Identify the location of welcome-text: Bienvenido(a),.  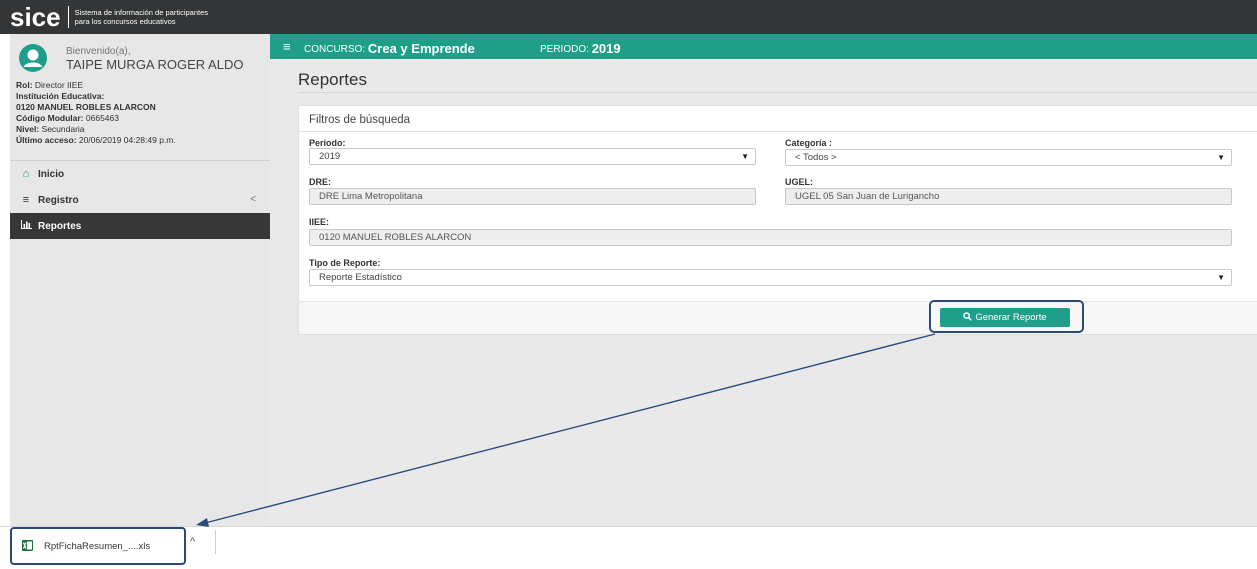
(98, 51).